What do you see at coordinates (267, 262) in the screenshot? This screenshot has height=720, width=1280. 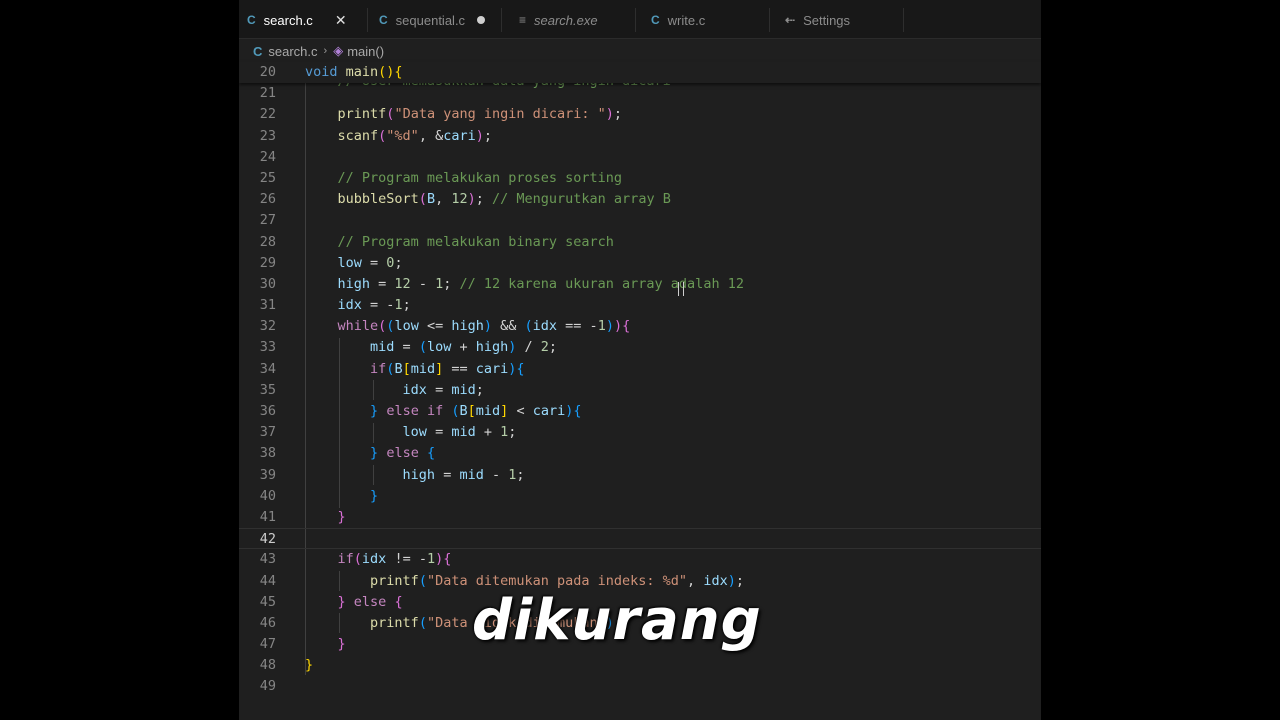 I see `line-number: 29` at bounding box center [267, 262].